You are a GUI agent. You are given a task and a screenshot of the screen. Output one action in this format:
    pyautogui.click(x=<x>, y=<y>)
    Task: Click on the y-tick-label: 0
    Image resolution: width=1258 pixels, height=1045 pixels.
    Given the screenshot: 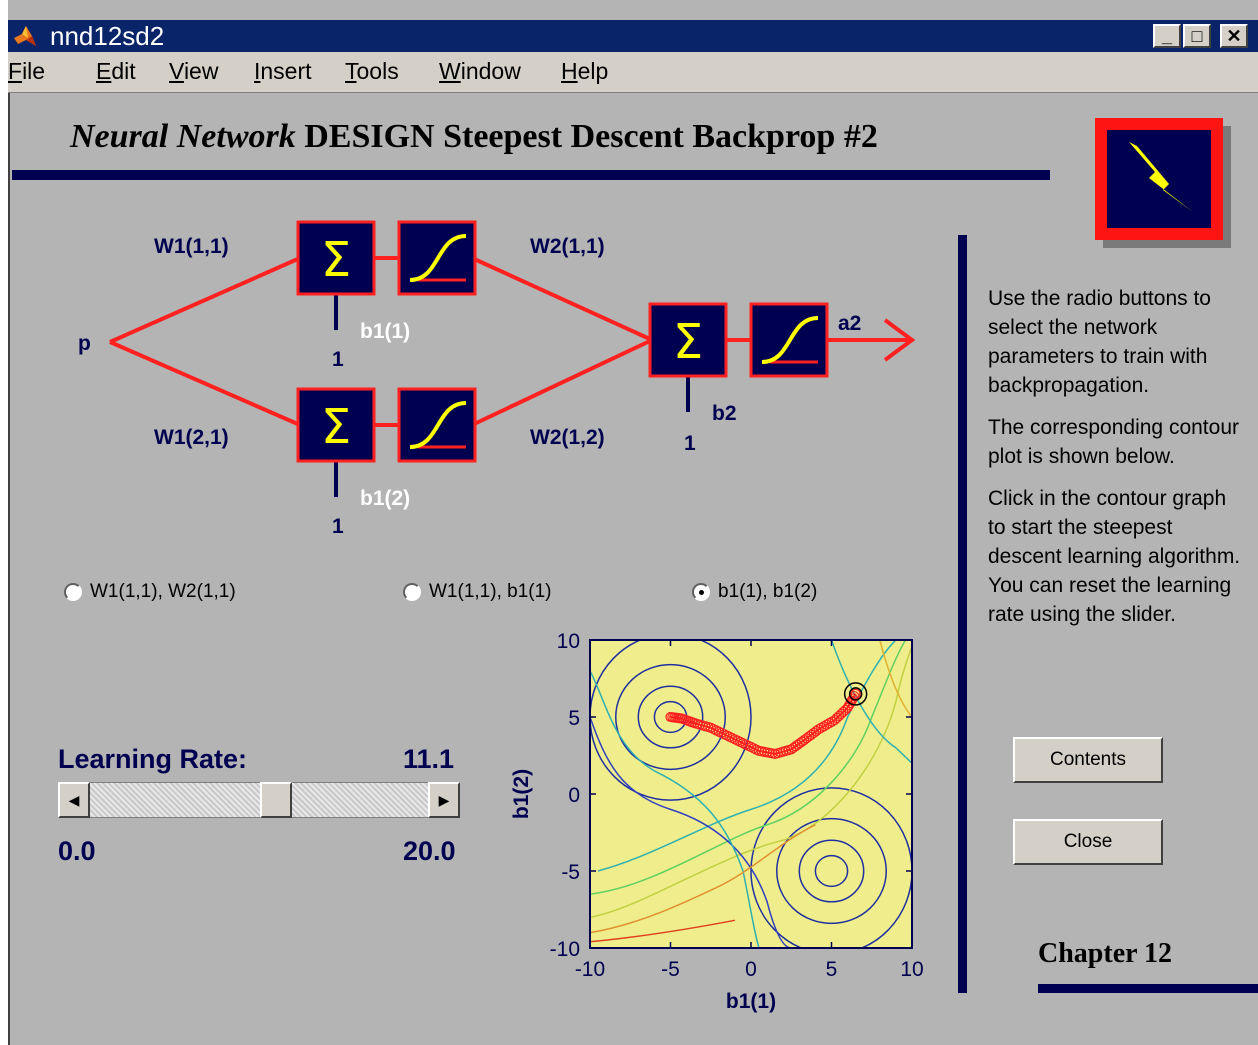 What is the action you would take?
    pyautogui.click(x=574, y=795)
    